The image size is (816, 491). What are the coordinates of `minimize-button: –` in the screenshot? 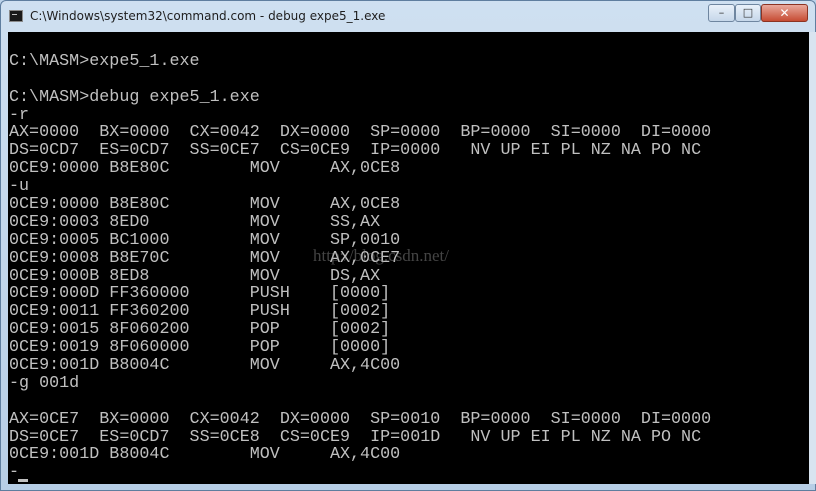 It's located at (721, 13).